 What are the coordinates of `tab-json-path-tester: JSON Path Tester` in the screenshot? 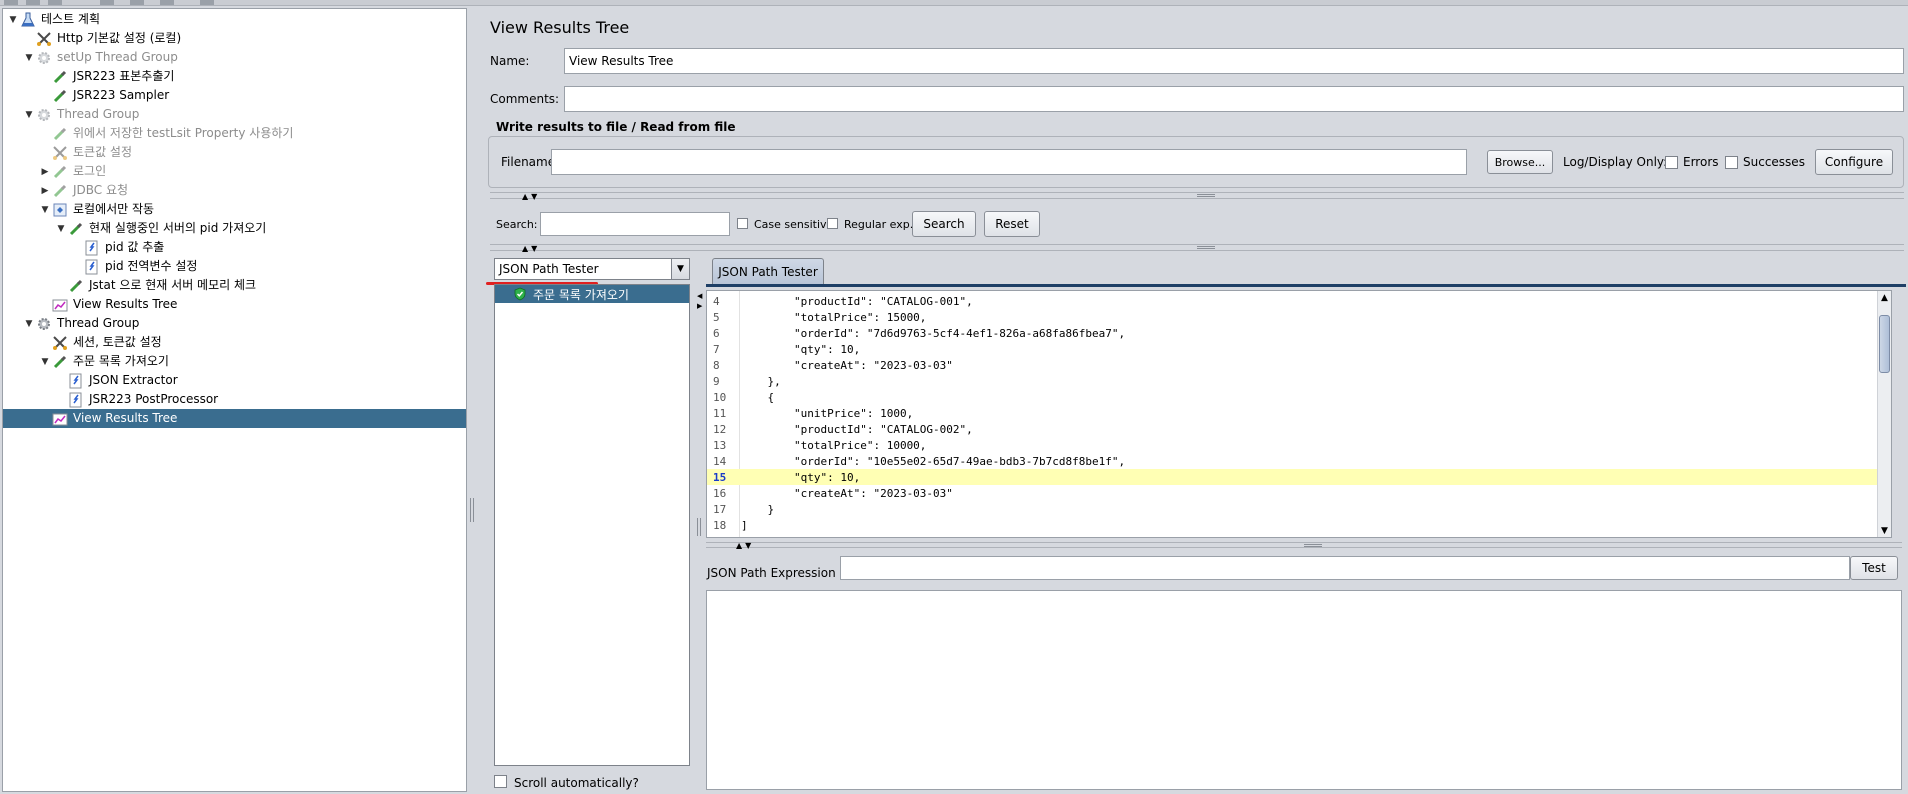 It's located at (768, 271).